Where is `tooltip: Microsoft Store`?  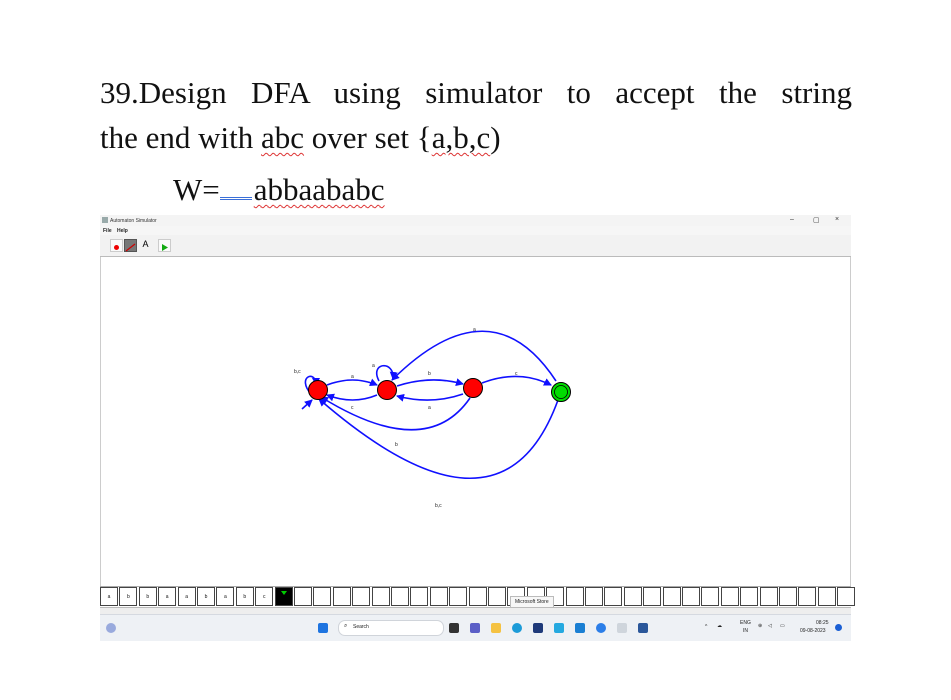 tooltip: Microsoft Store is located at coordinates (532, 602).